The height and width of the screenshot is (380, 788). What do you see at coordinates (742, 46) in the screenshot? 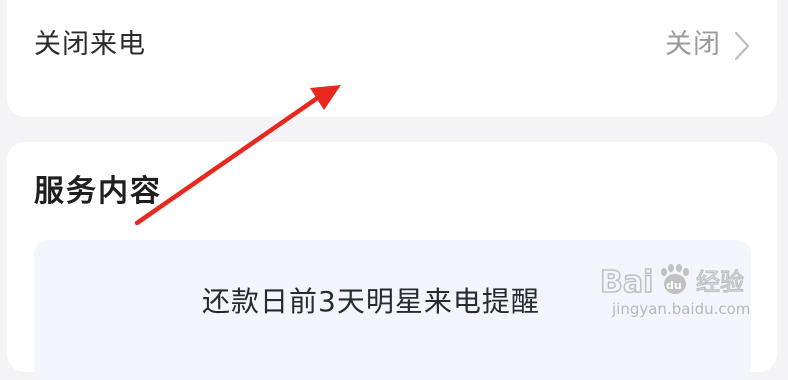
I see `chevron-right-icon` at bounding box center [742, 46].